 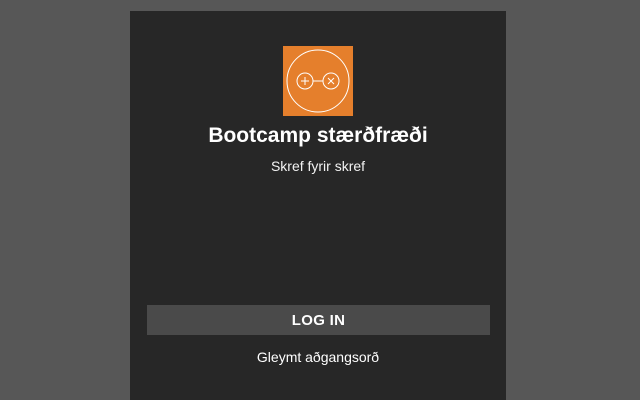 I want to click on login-button: LOG IN, so click(x=318, y=320).